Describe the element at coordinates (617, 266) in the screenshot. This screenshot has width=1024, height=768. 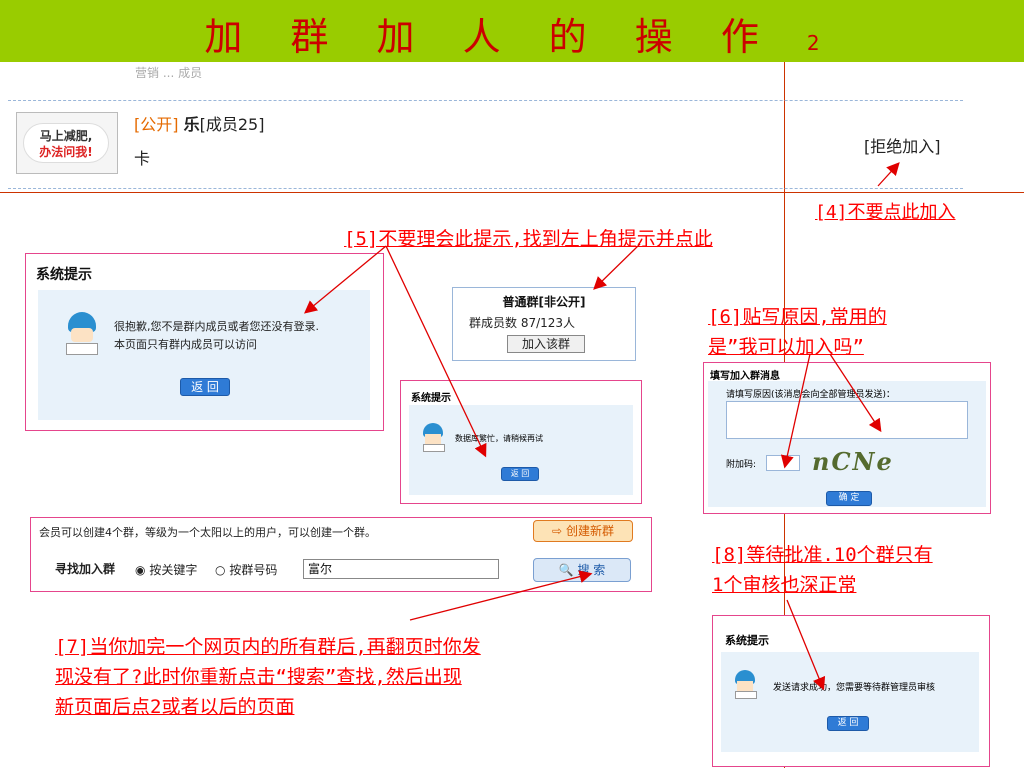
I see `arrow-5c` at that location.